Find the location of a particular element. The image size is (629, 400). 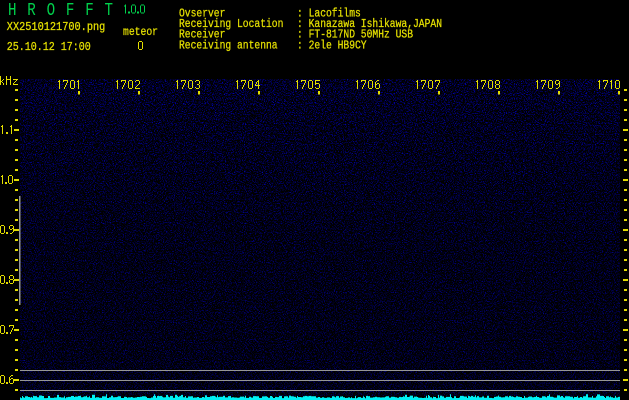

svg-text: meteor is located at coordinates (140, 32).